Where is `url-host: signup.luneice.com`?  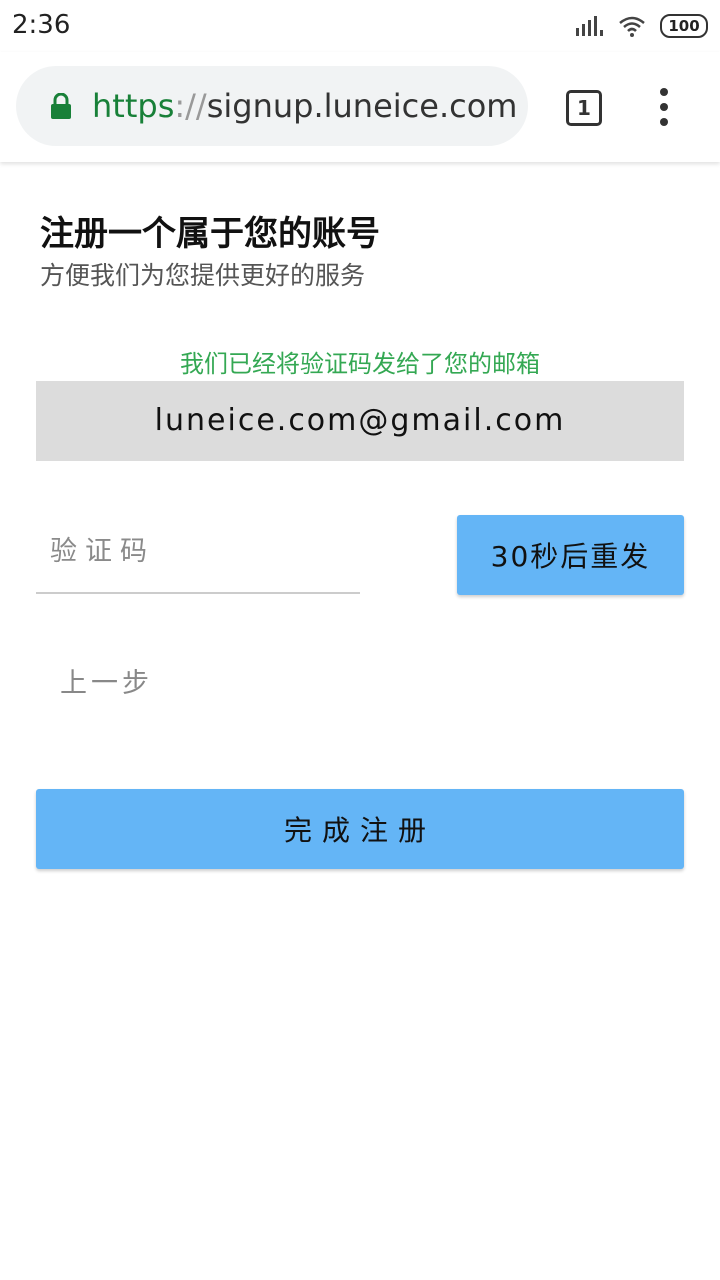
url-host: signup.luneice.com is located at coordinates (362, 106).